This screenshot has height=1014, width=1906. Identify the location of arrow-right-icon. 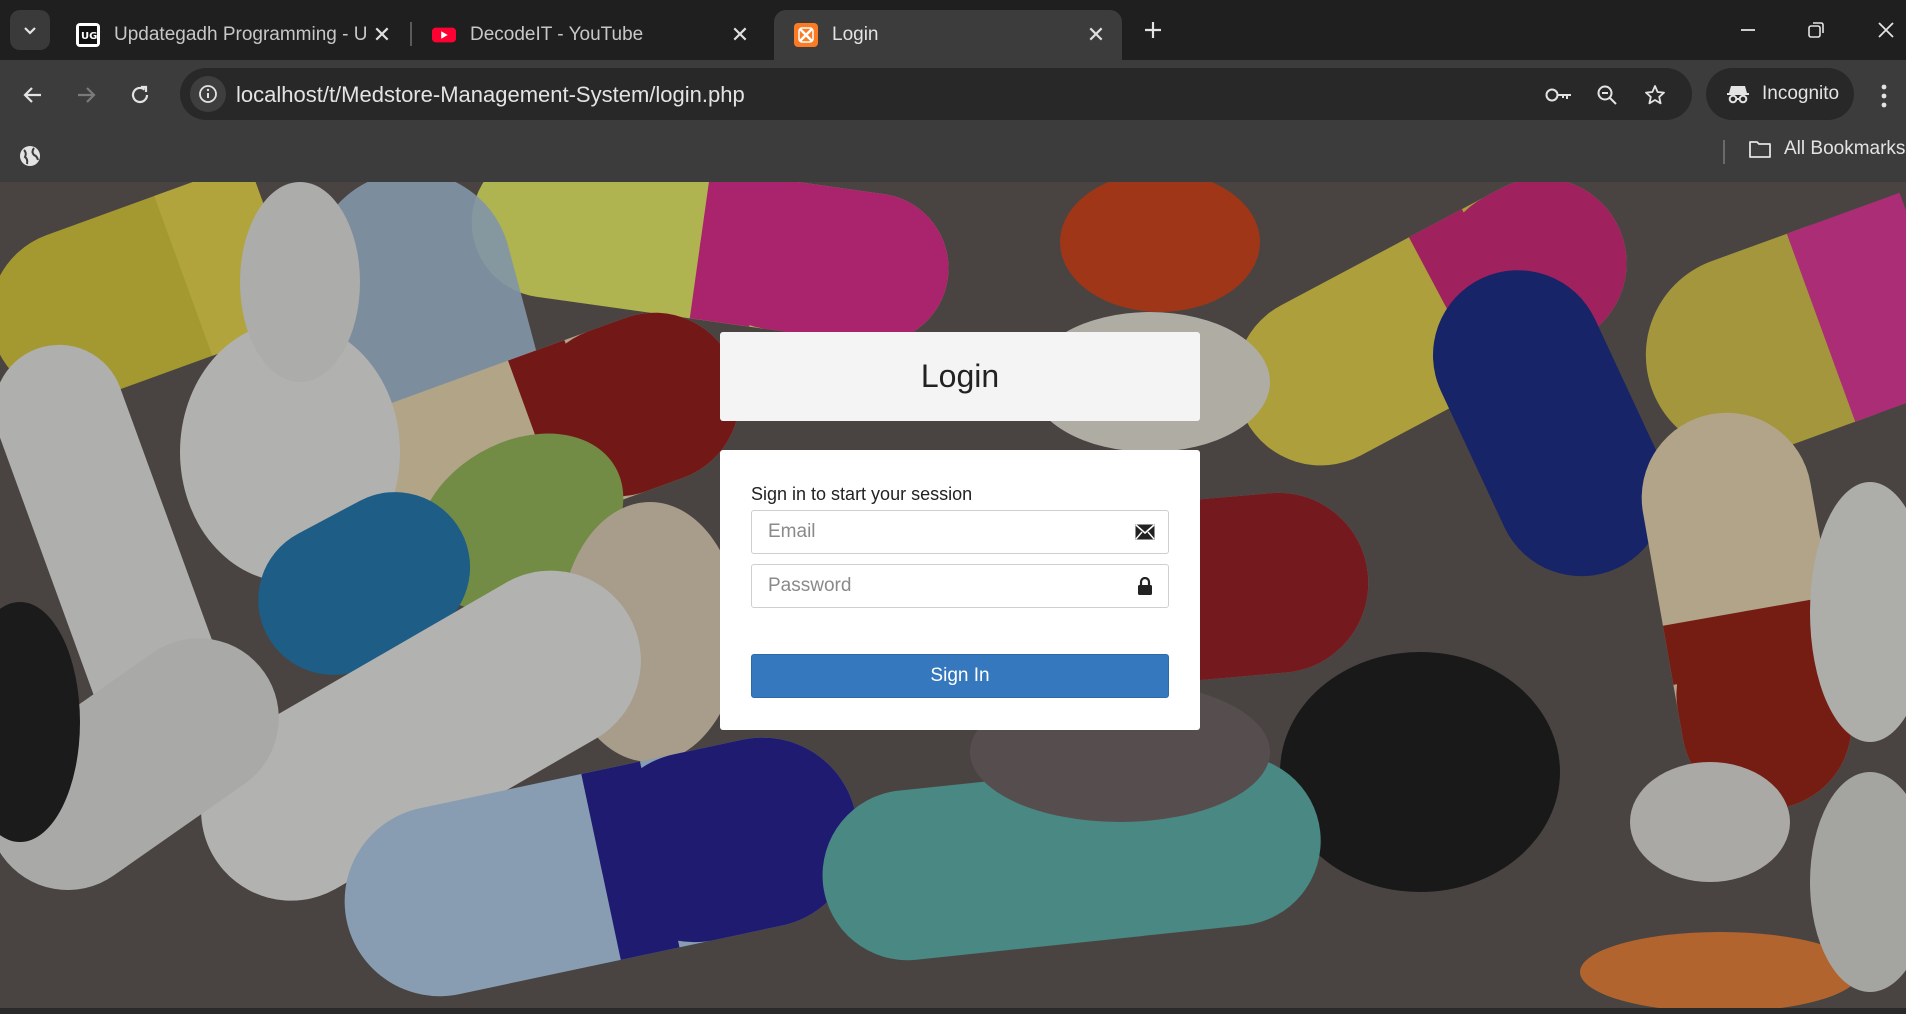
(87, 95).